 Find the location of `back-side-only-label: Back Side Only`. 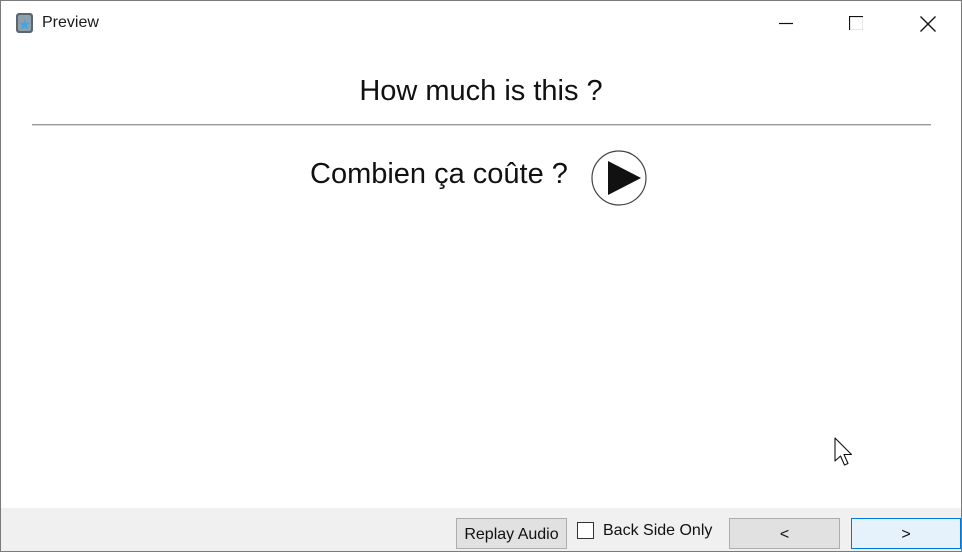

back-side-only-label: Back Side Only is located at coordinates (657, 531).